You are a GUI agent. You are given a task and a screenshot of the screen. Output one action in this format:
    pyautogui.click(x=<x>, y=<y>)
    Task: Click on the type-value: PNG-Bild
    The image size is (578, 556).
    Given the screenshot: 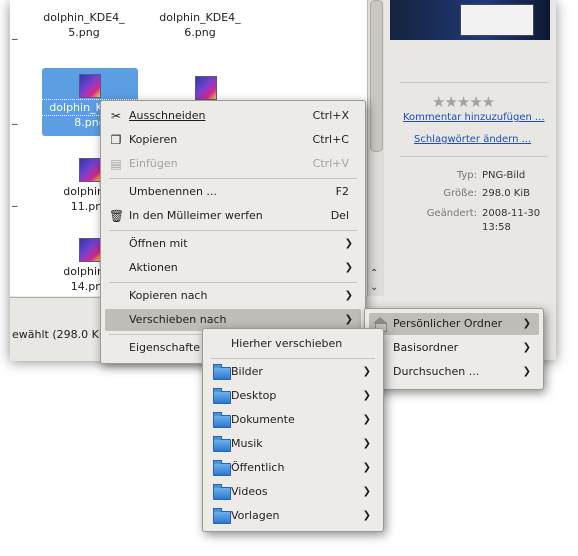 What is the action you would take?
    pyautogui.click(x=504, y=175)
    